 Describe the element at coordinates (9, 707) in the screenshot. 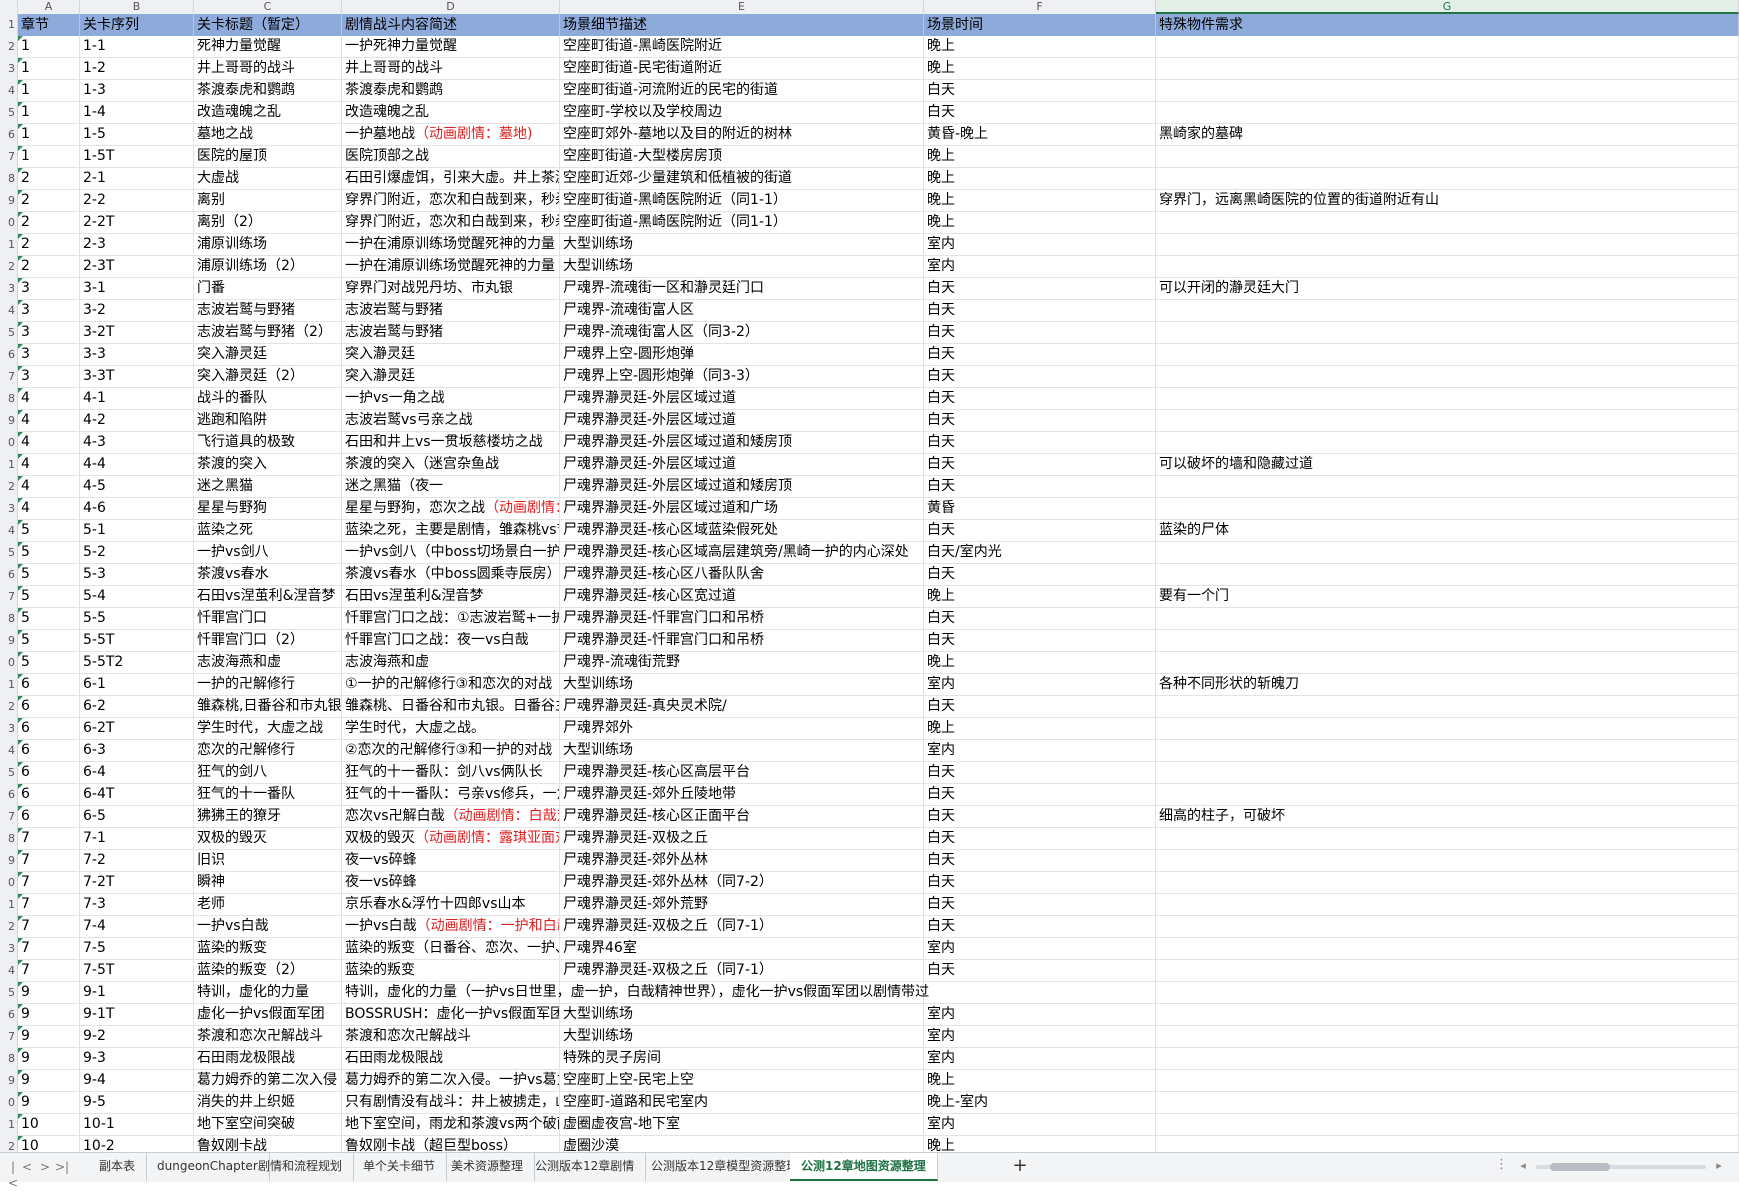

I see `row-number: 2` at that location.